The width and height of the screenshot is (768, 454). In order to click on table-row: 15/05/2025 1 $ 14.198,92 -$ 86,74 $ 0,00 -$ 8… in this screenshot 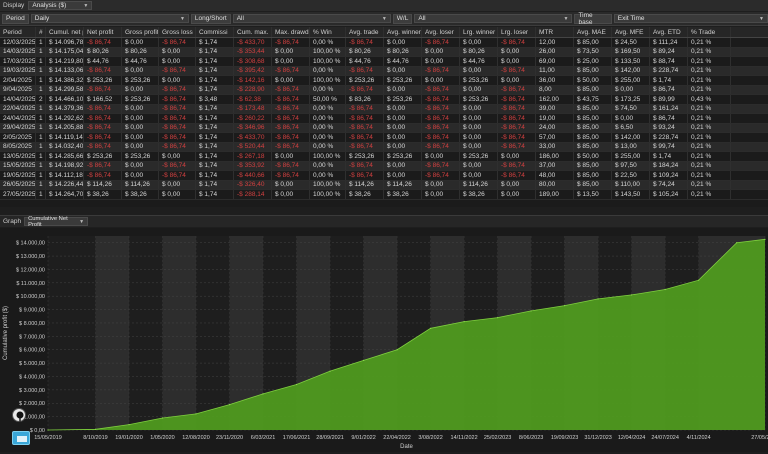, I will do `click(384, 166)`.